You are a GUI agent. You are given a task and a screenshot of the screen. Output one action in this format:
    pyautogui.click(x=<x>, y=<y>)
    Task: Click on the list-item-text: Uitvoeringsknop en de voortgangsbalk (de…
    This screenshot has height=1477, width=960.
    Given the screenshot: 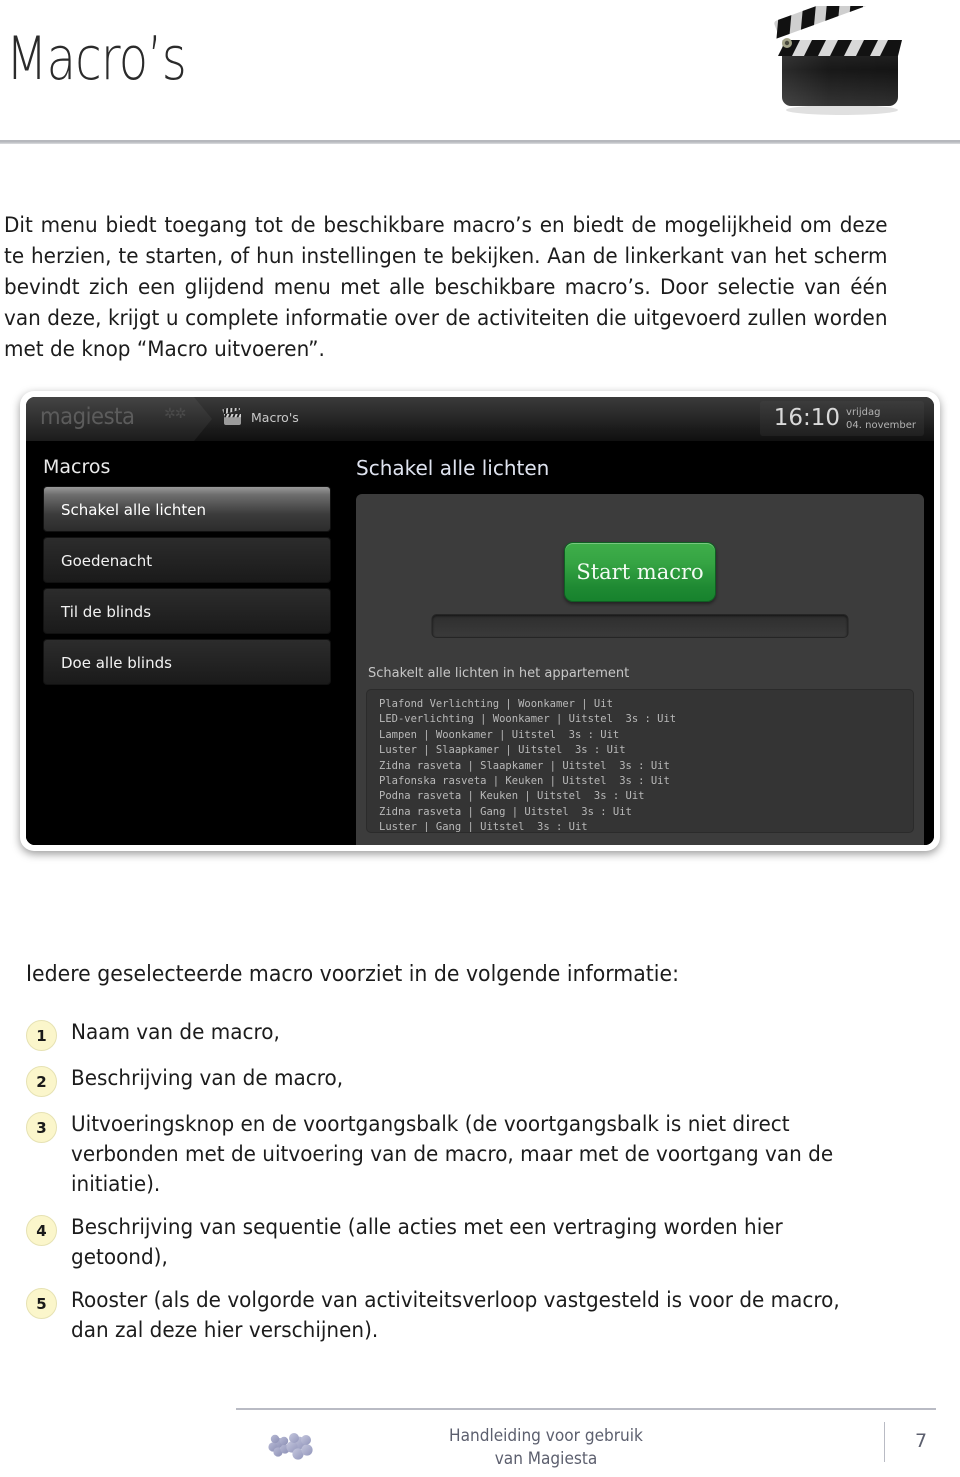 What is the action you would take?
    pyautogui.click(x=452, y=1154)
    